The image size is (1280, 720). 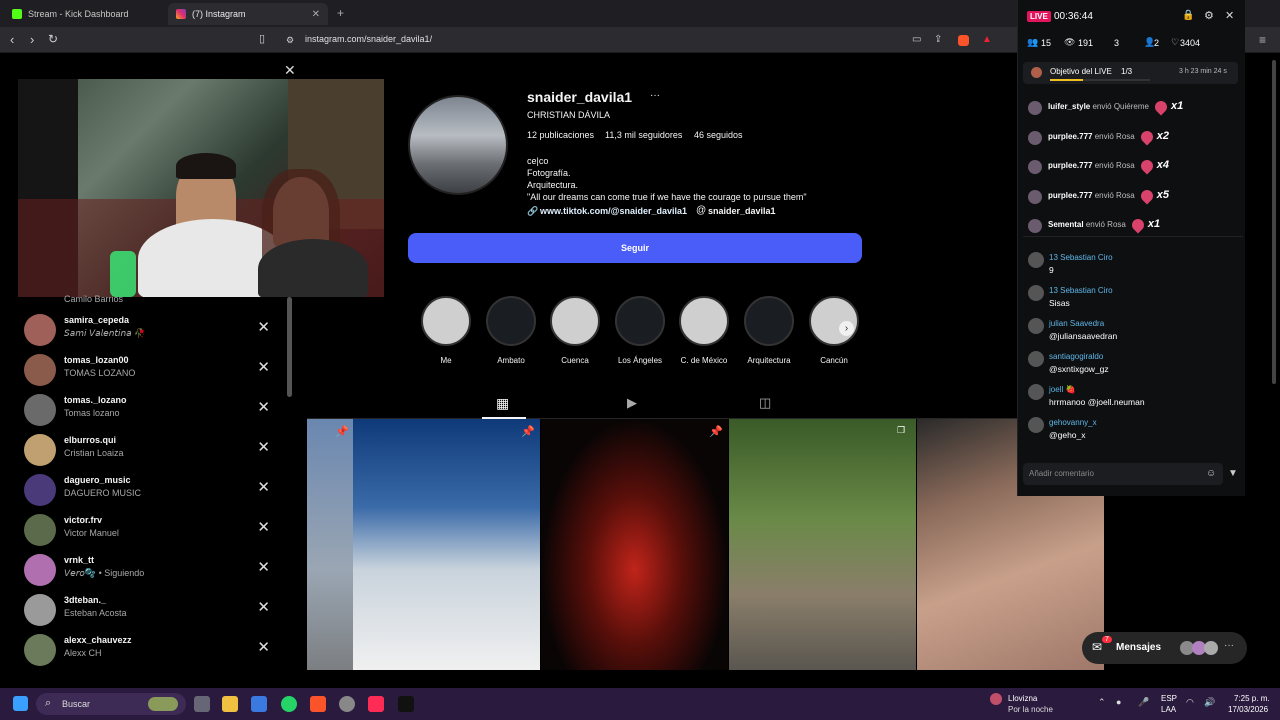 I want to click on brave-rewards-icon: ▲, so click(x=987, y=39).